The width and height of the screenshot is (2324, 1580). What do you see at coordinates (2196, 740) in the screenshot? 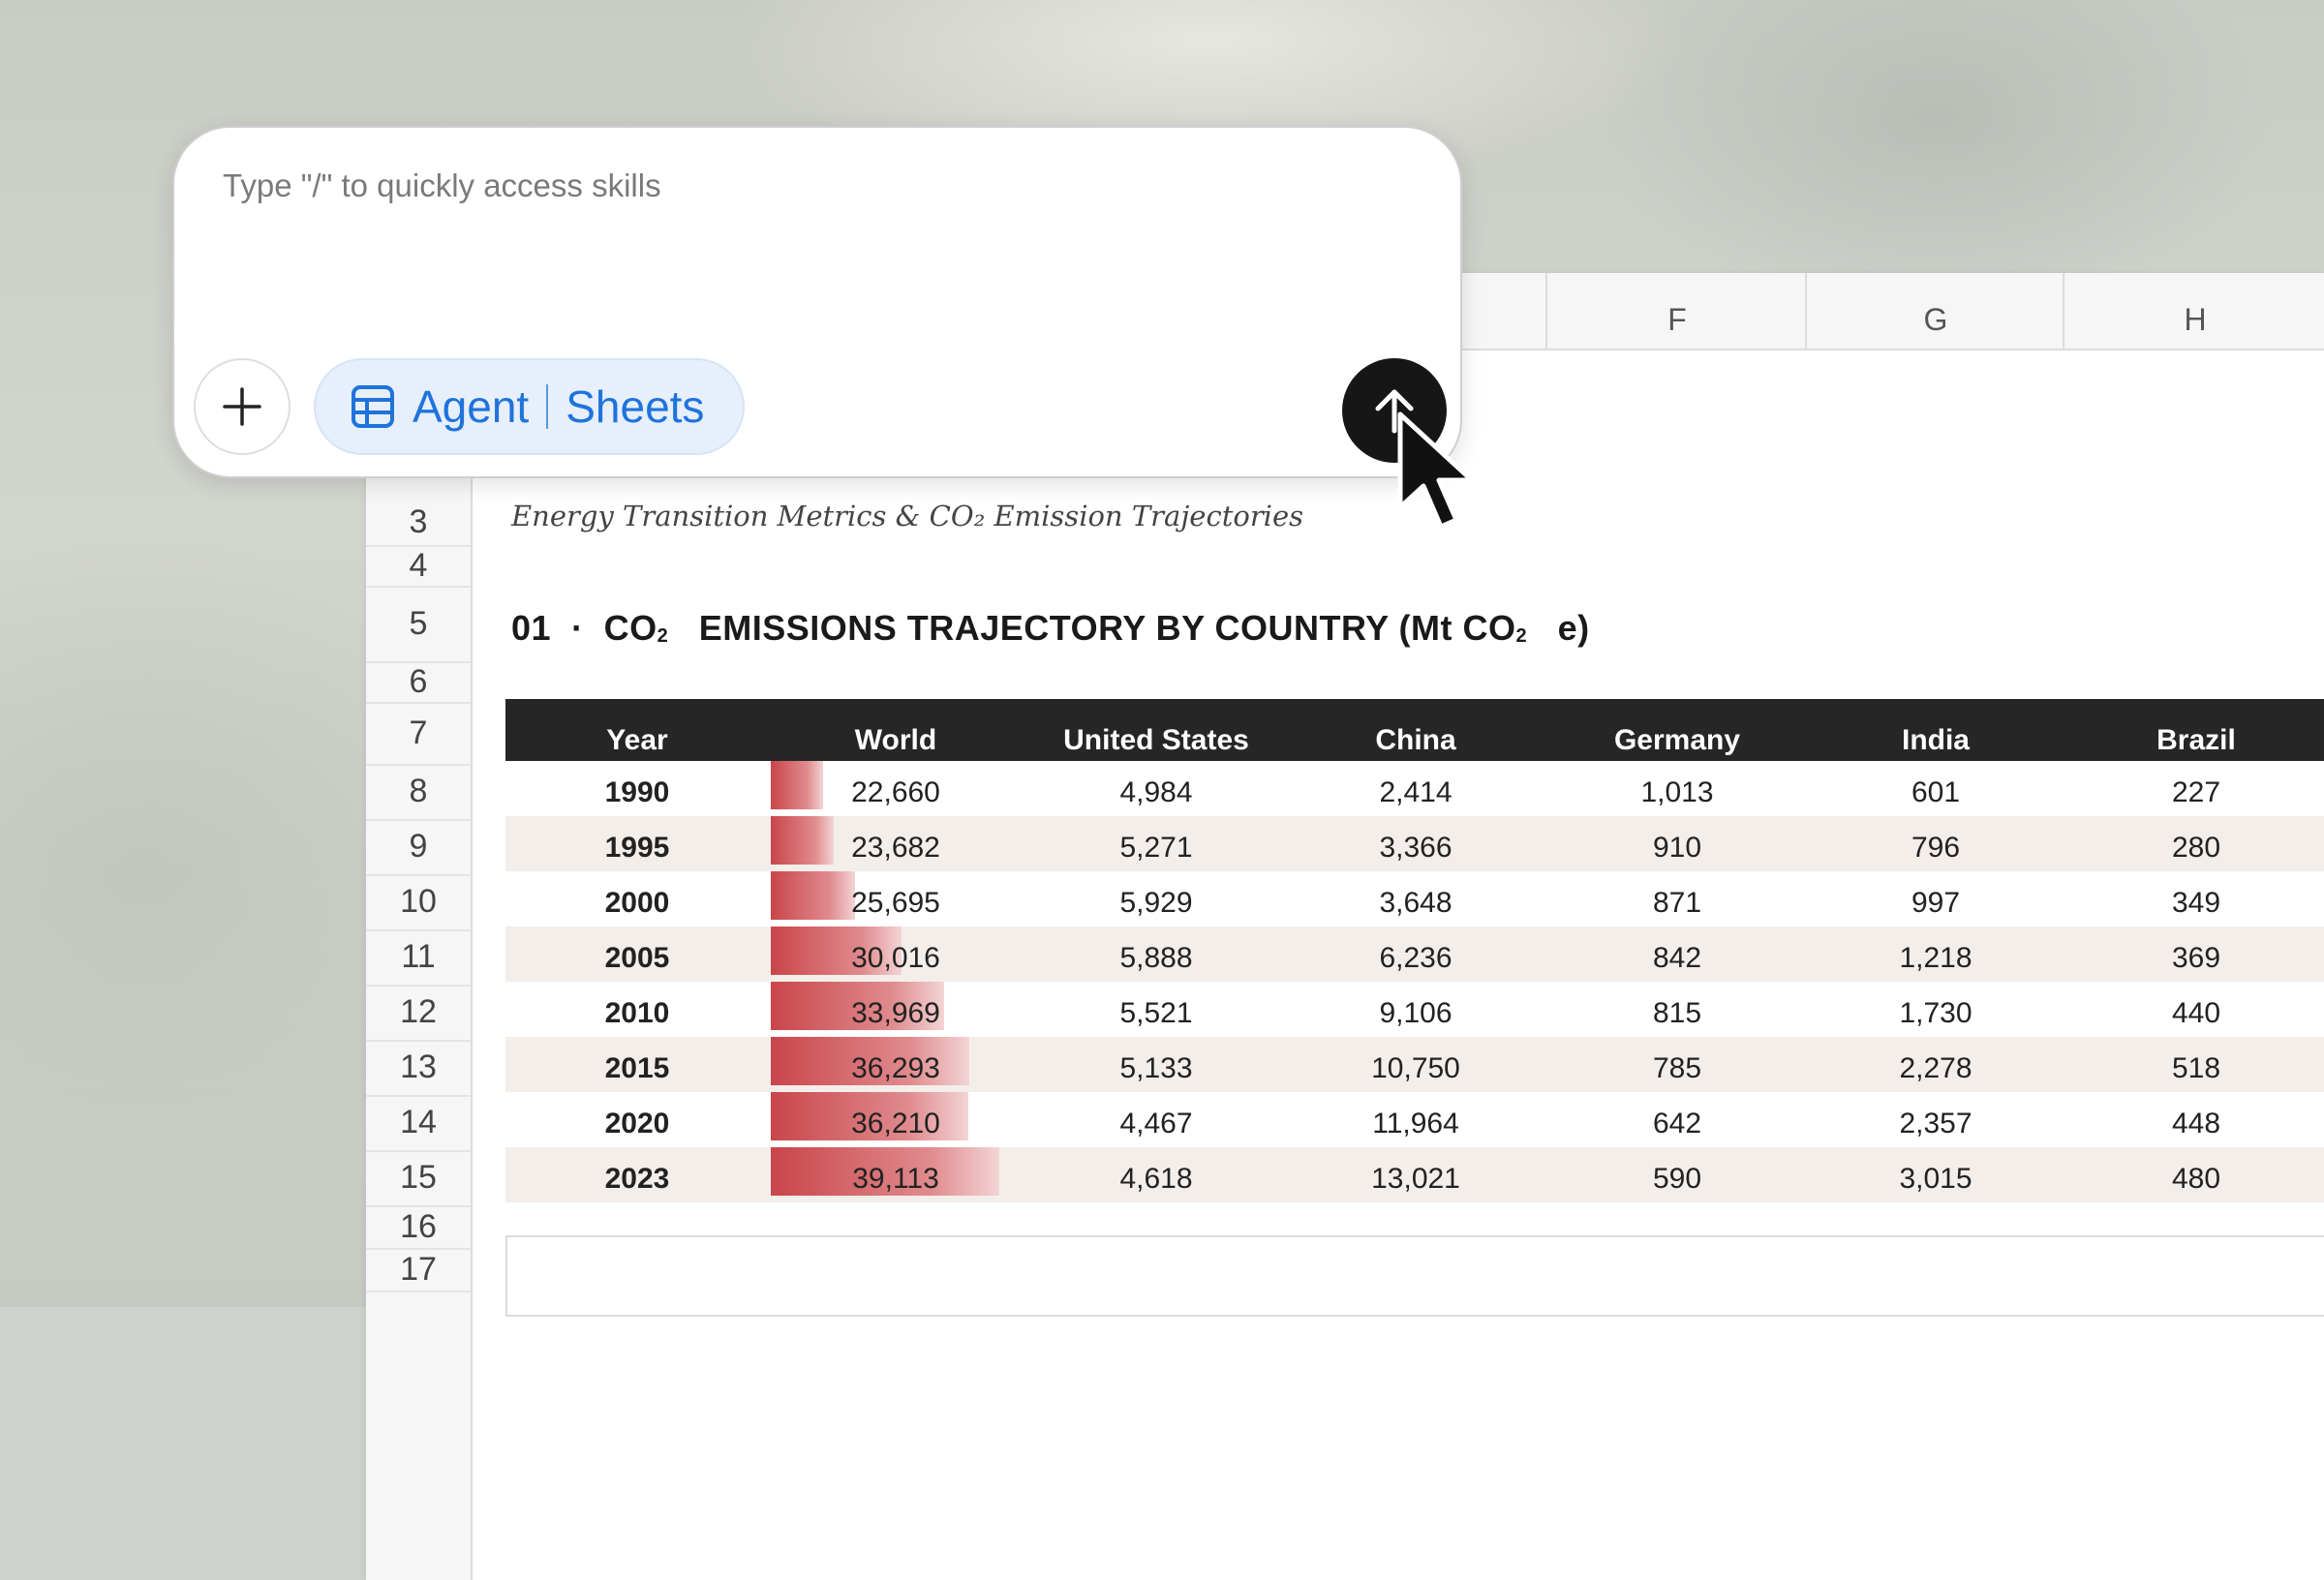
I see `header-brazil: Brazil` at bounding box center [2196, 740].